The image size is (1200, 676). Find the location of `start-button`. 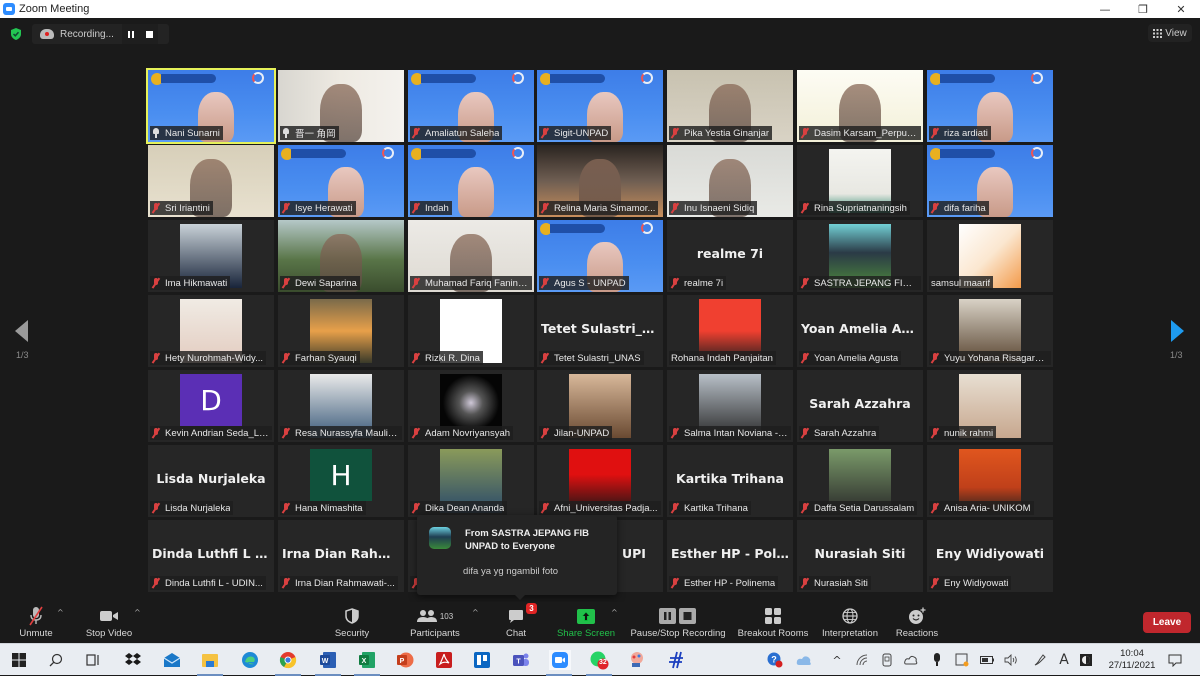

start-button is located at coordinates (19, 660).